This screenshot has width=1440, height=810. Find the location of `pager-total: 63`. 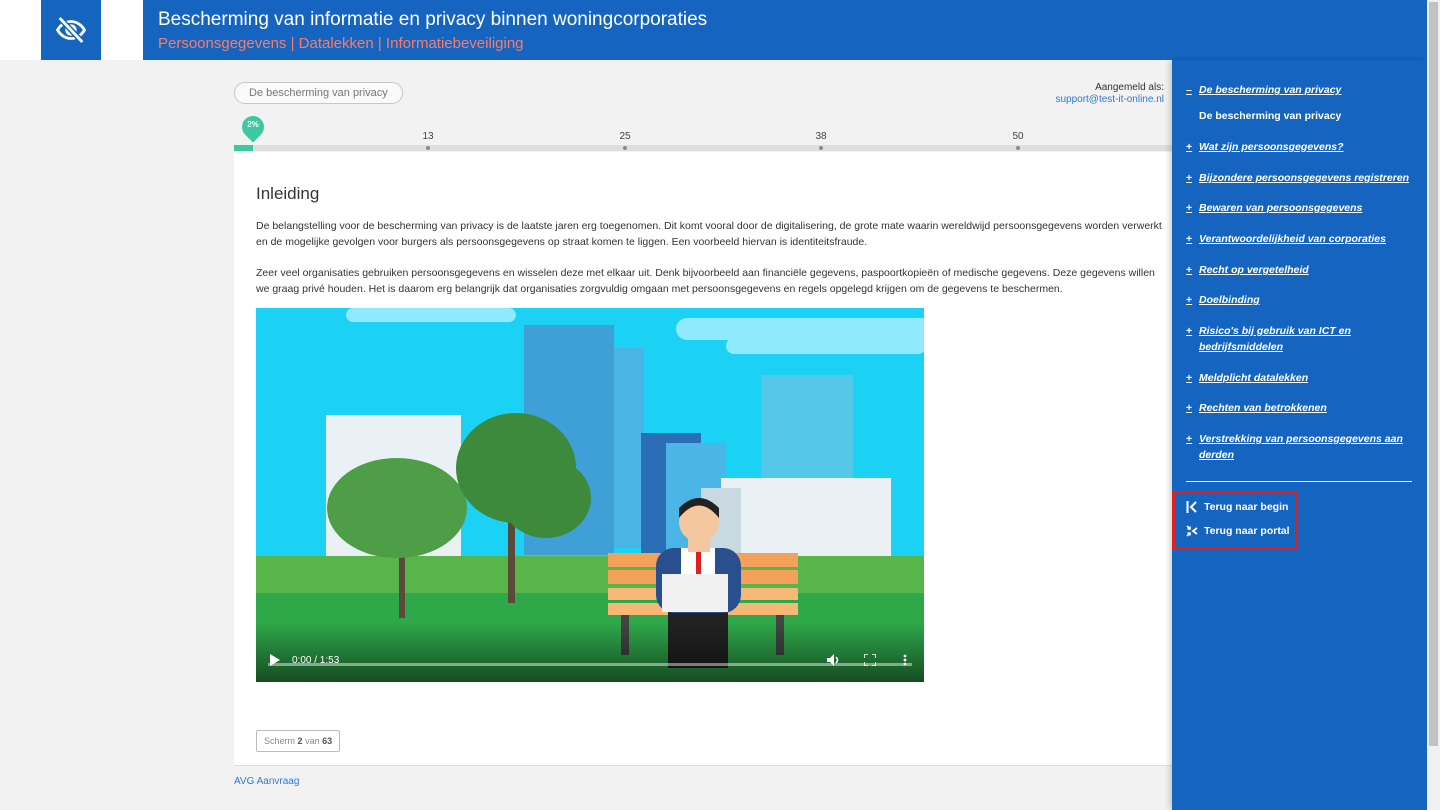

pager-total: 63 is located at coordinates (327, 741).